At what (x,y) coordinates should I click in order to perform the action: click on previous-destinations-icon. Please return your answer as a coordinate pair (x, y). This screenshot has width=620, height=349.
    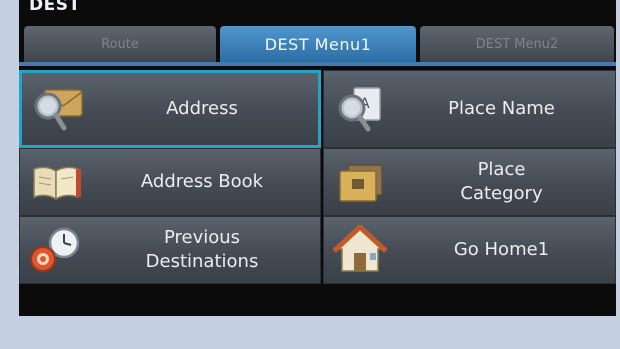
    Looking at the image, I should click on (56, 250).